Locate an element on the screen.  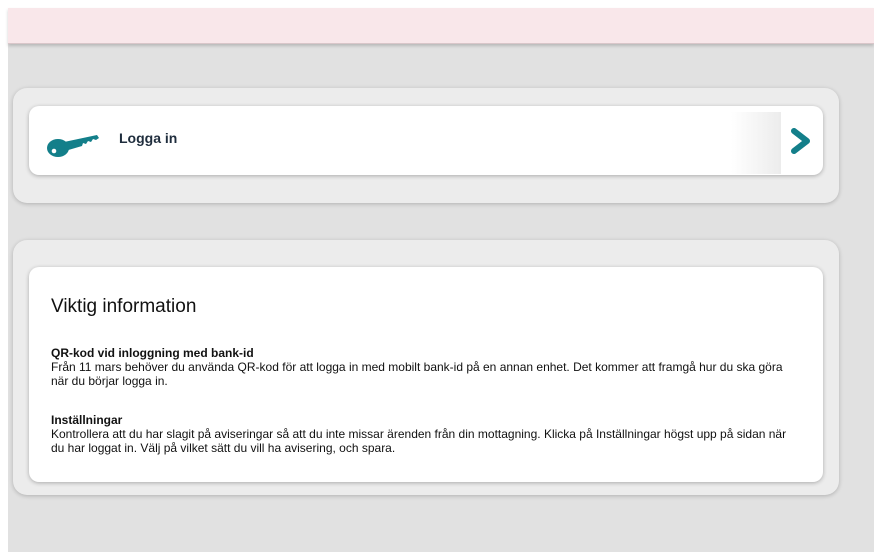
info-title: Viktig information is located at coordinates (124, 306).